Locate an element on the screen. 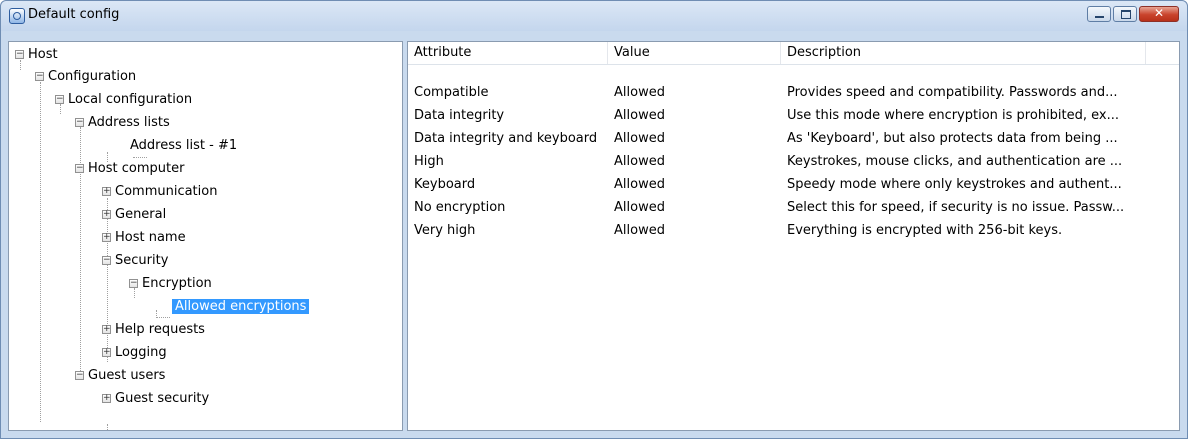 Image resolution: width=1188 pixels, height=439 pixels. minimize-button is located at coordinates (1099, 14).